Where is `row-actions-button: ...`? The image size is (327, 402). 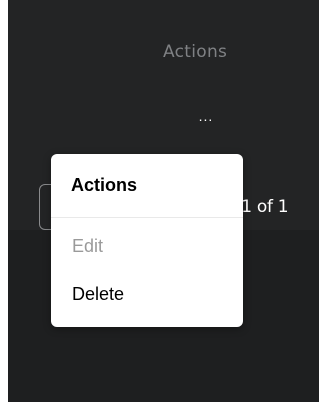
row-actions-button: ... is located at coordinates (206, 116).